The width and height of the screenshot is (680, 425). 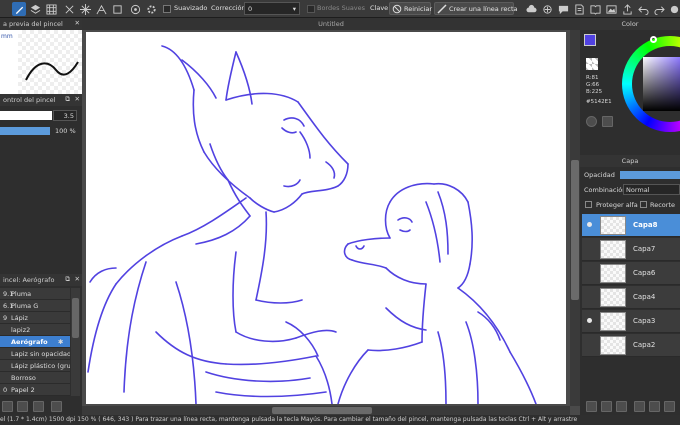 I want to click on horizontal-scrollbar, so click(x=326, y=410).